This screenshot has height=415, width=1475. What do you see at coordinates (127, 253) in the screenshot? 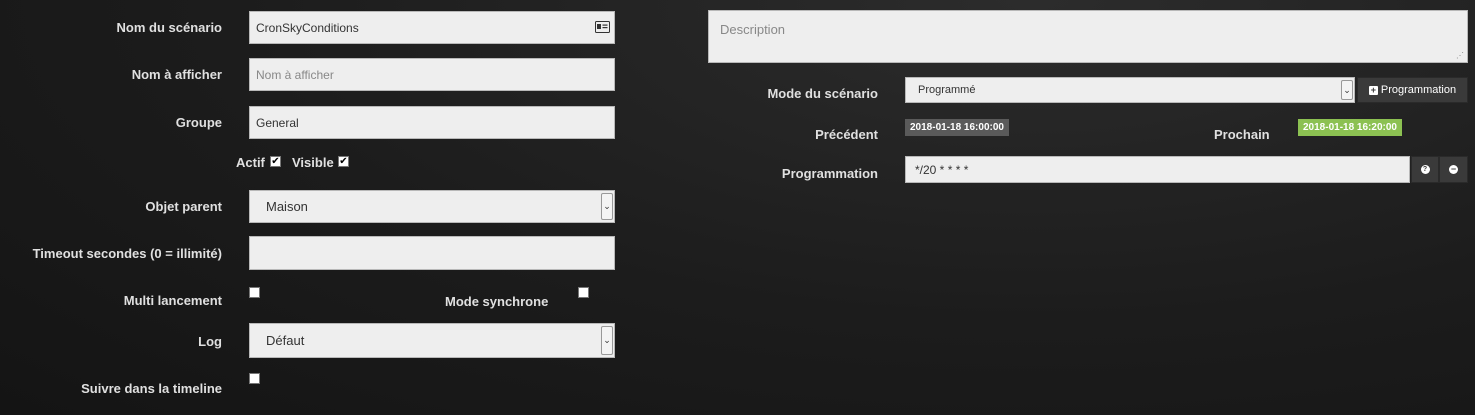
I see `timeout-label: Timeout secondes (0 = illimité)` at bounding box center [127, 253].